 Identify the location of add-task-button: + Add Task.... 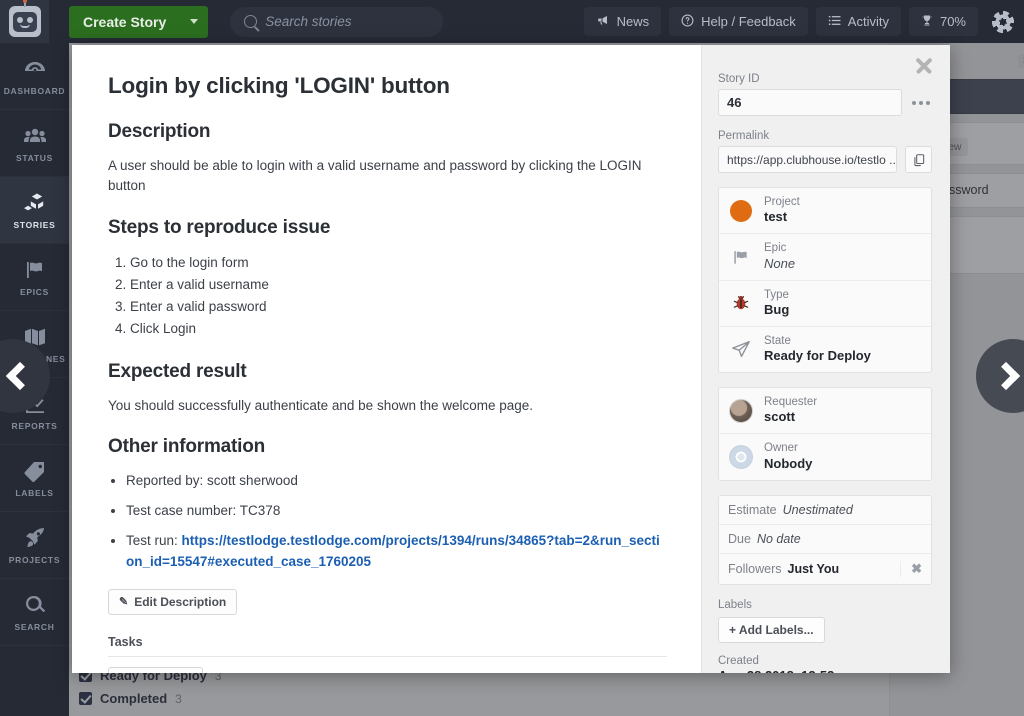
(156, 670).